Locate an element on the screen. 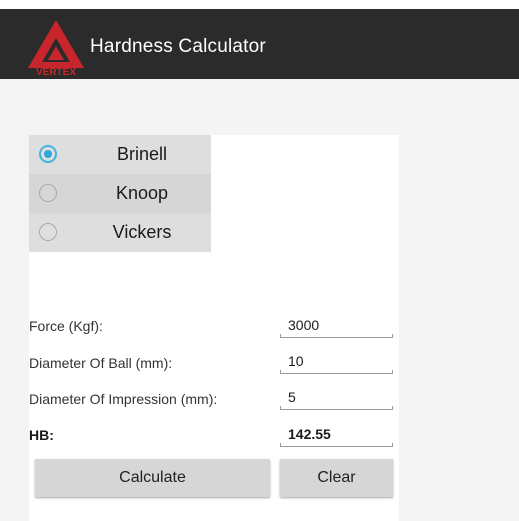 This screenshot has width=519, height=521. force-input-underline is located at coordinates (336, 336).